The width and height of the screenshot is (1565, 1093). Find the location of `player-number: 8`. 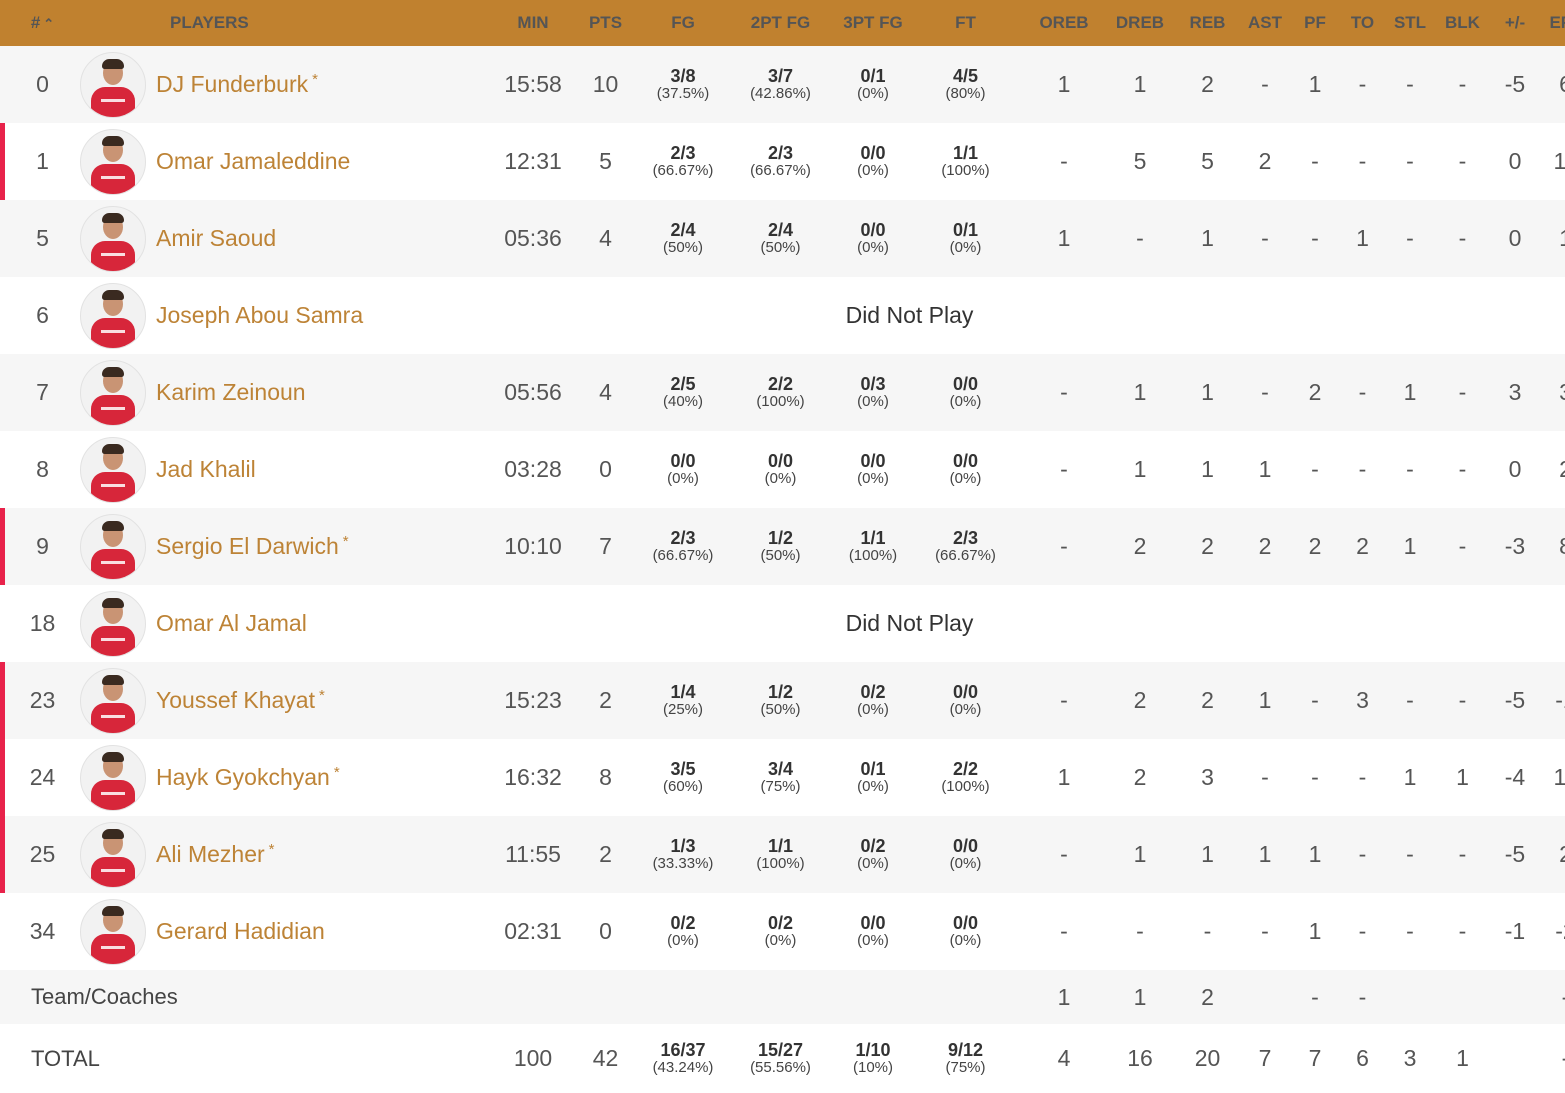

player-number: 8 is located at coordinates (42, 469).